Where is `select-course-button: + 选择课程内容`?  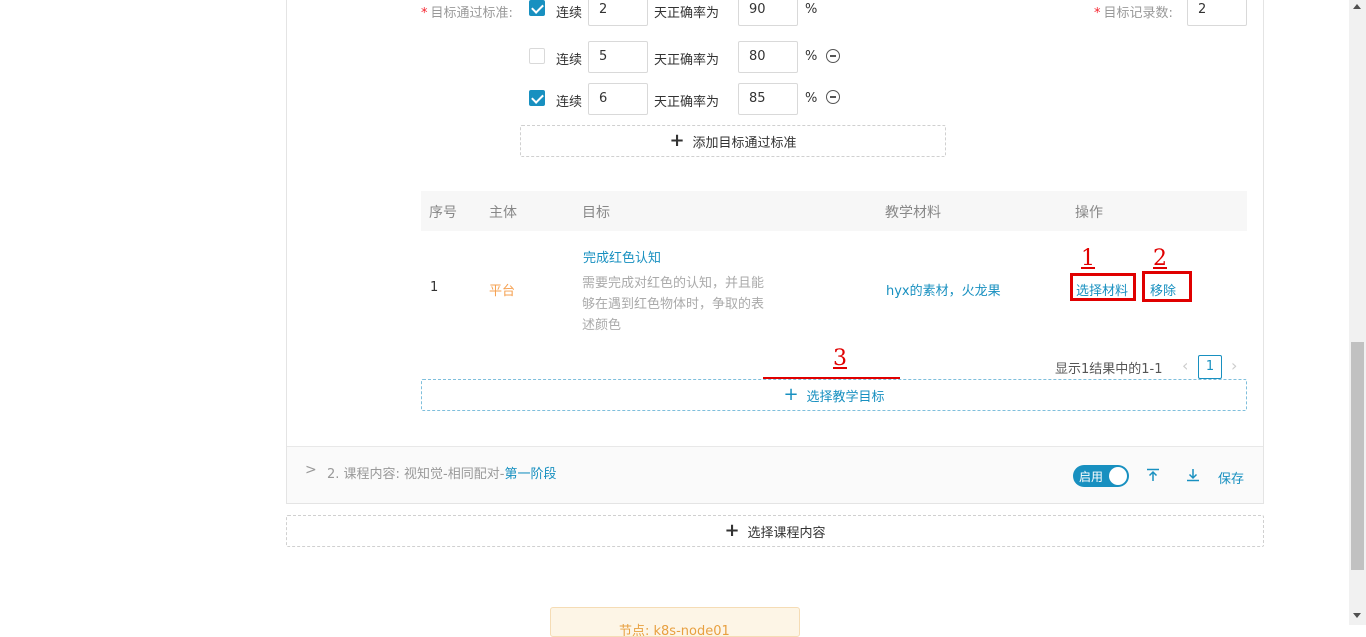
select-course-button: + 选择课程内容 is located at coordinates (775, 531).